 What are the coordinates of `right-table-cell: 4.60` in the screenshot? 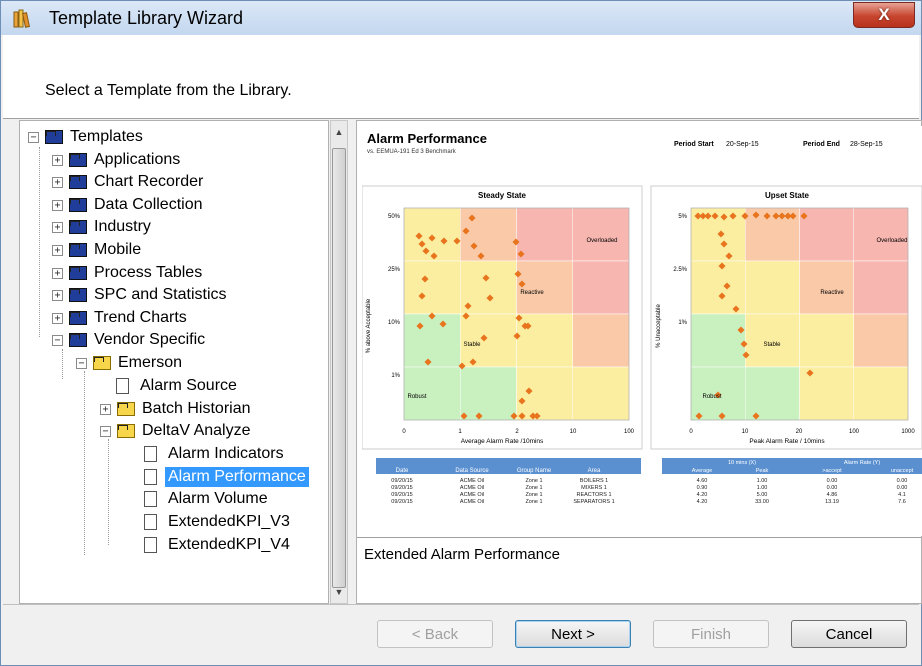 It's located at (702, 481).